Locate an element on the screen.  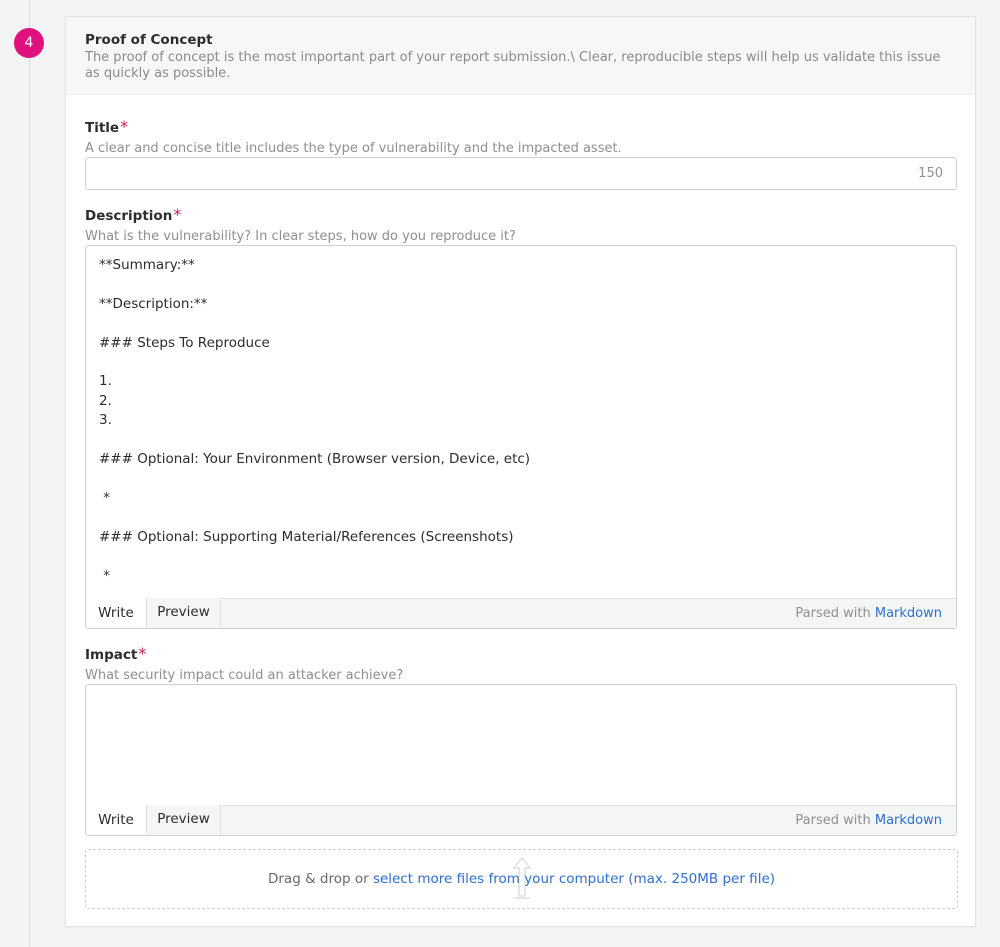
description-editor-toolbar: Write Preview Parsed with Markdown is located at coordinates (521, 613).